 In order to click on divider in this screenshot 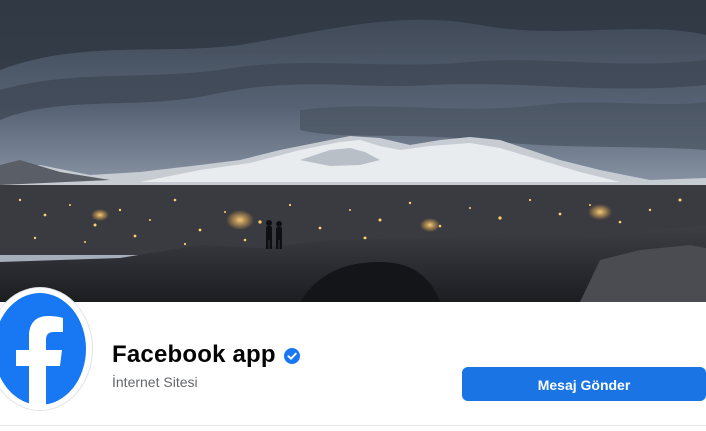, I will do `click(353, 425)`.